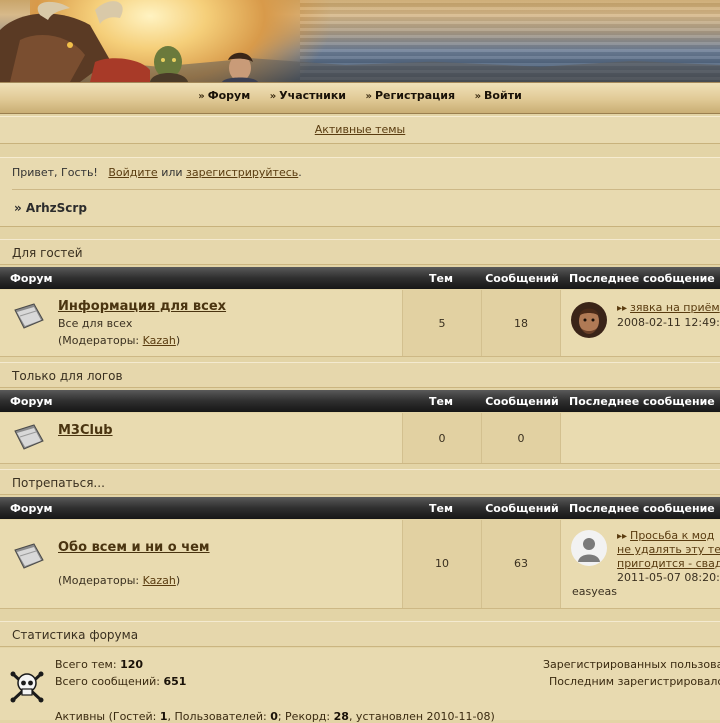 The image size is (720, 723). What do you see at coordinates (594, 591) in the screenshot?
I see `last-post-author: easyeas` at bounding box center [594, 591].